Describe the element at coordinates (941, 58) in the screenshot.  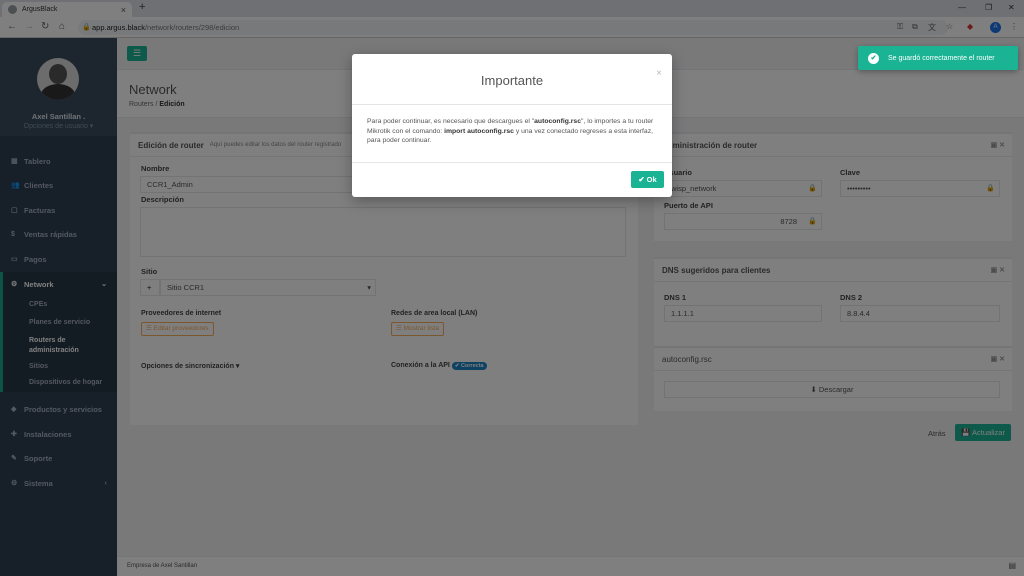
I see `toast-message: Se guardó correctamente el router` at that location.